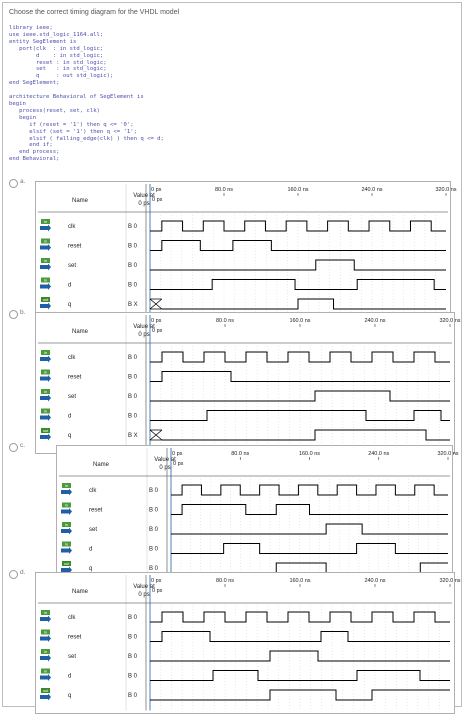 Image resolution: width=465 pixels, height=714 pixels. Describe the element at coordinates (156, 435) in the screenshot. I see `unknown-state-mark` at that location.